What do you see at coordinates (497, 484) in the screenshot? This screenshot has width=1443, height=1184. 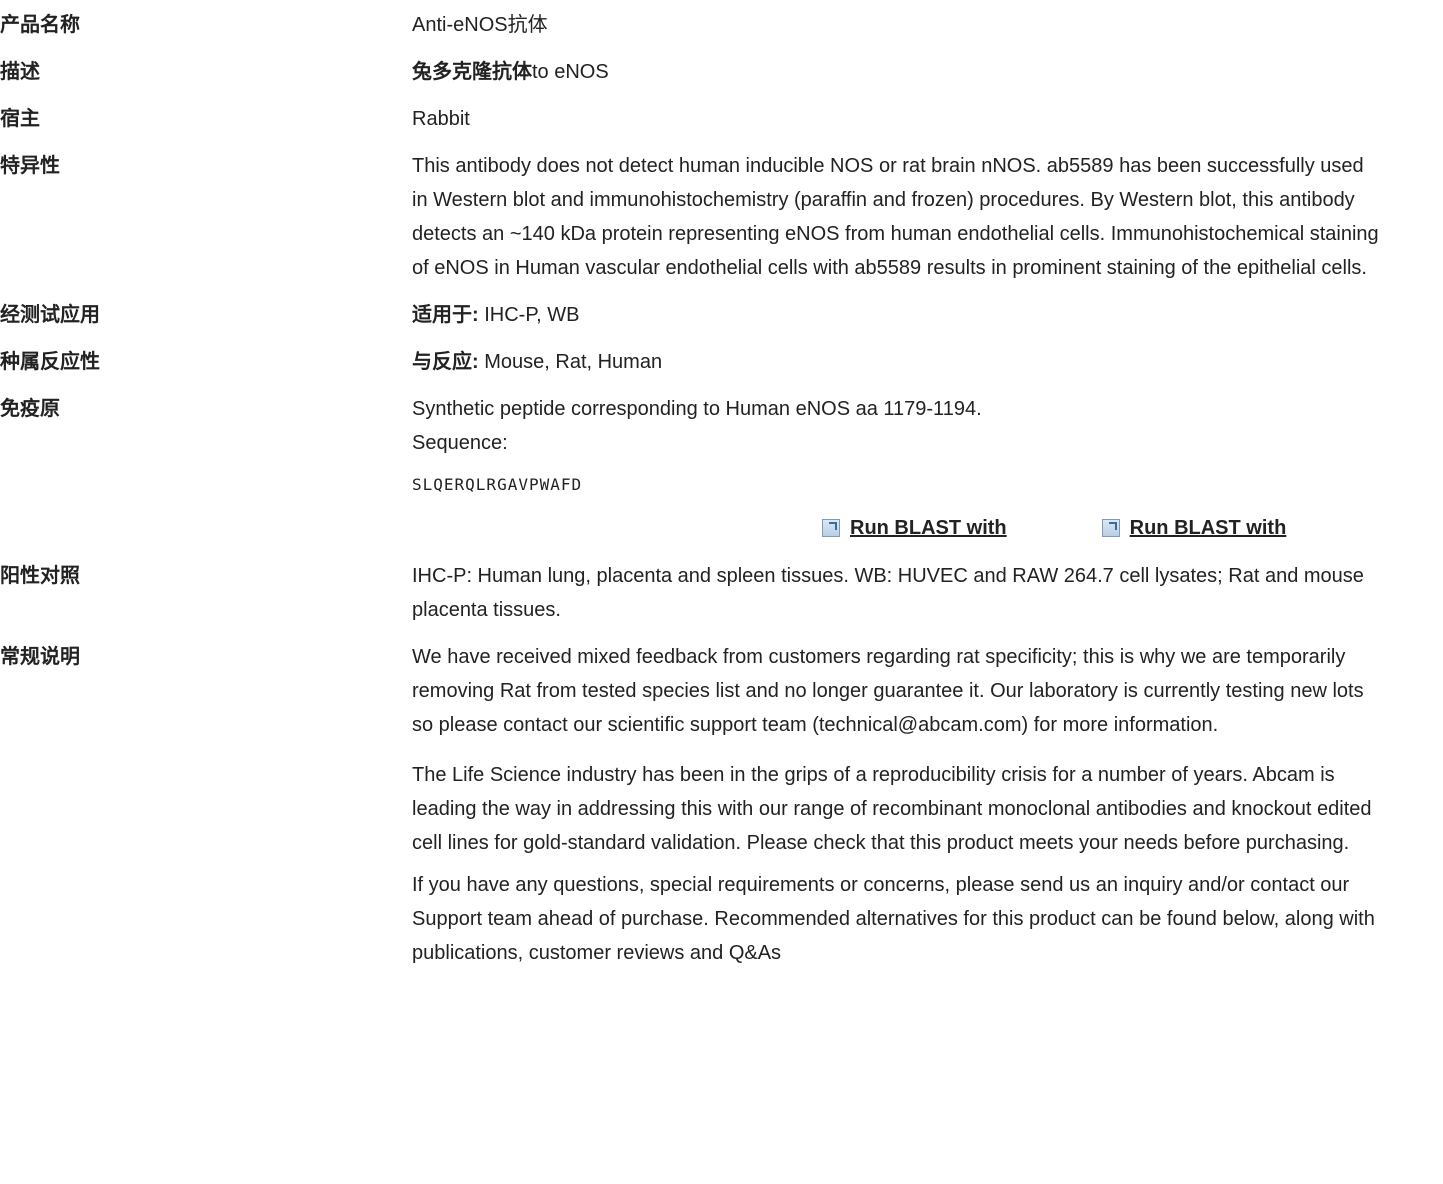 I see `immunogen-sequence: SLQERQLRGAVPWAFD` at bounding box center [497, 484].